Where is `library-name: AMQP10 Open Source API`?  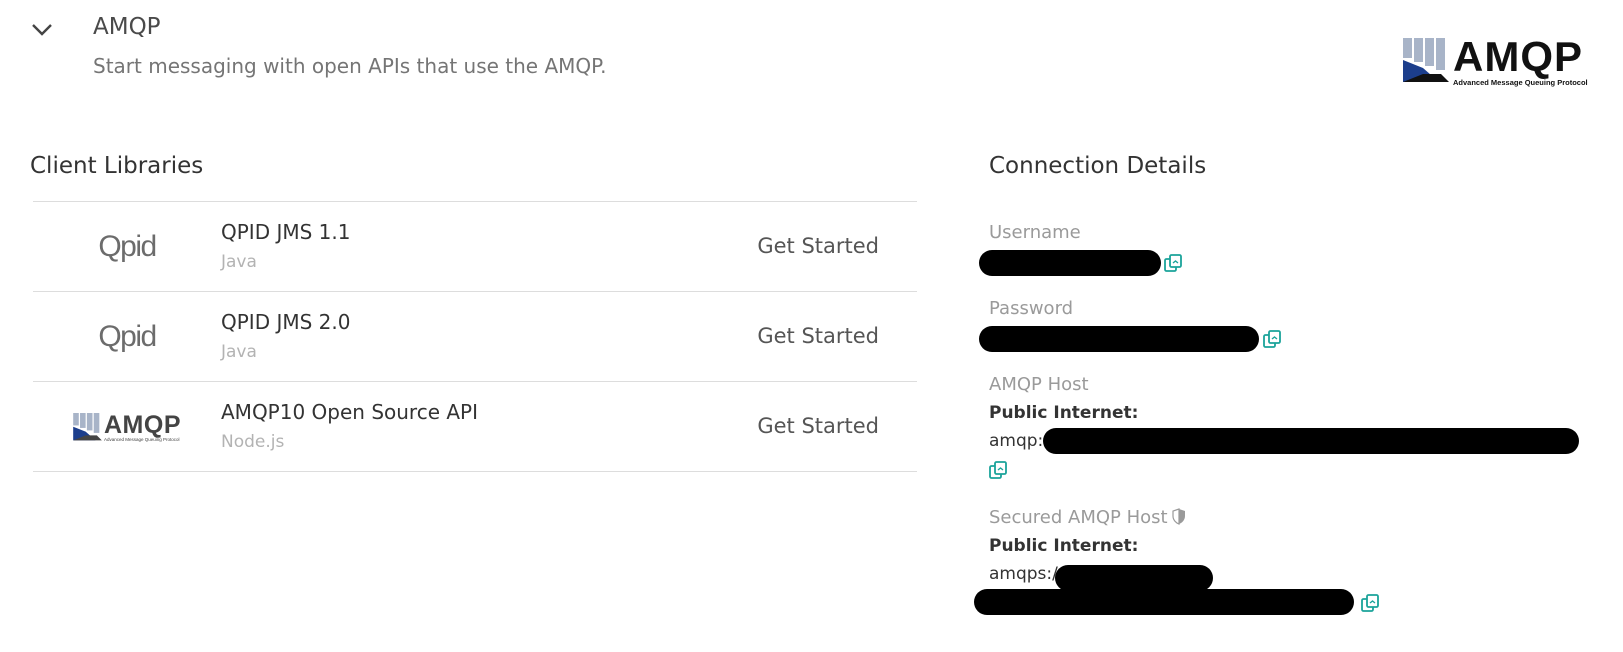
library-name: AMQP10 Open Source API is located at coordinates (350, 412).